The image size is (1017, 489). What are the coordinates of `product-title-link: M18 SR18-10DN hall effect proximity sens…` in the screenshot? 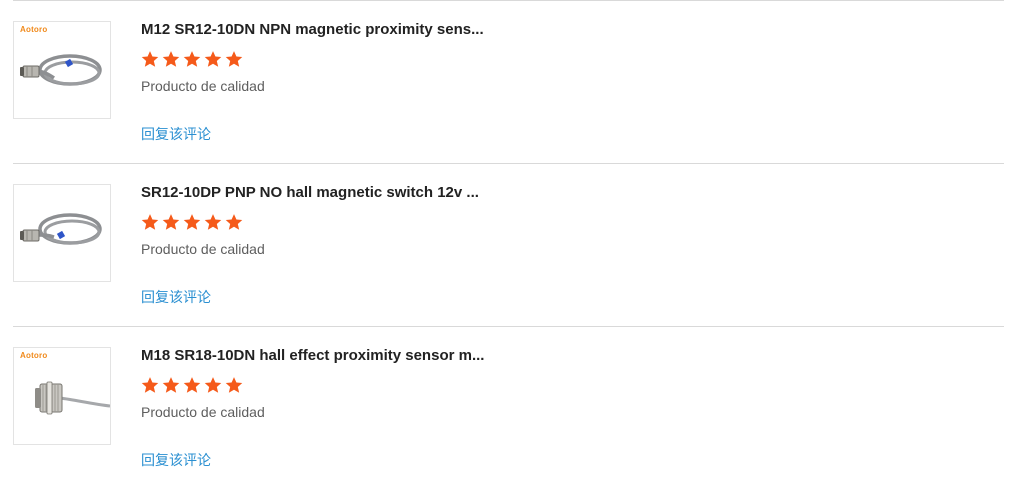 It's located at (321, 355).